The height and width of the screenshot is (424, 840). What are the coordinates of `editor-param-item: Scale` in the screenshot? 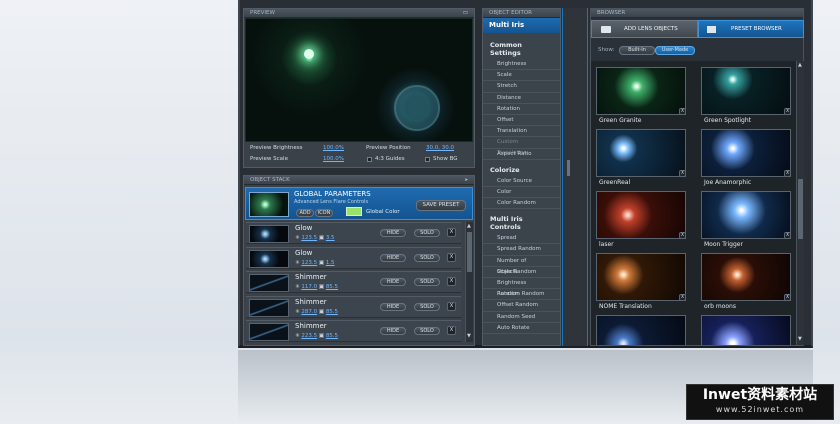 It's located at (521, 76).